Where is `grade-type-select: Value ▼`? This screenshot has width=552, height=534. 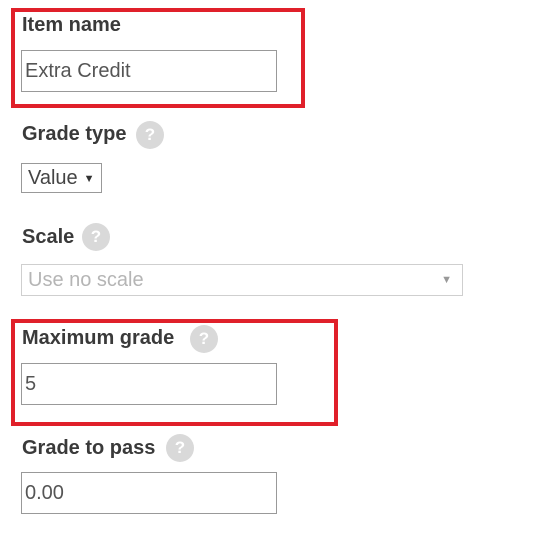 grade-type-select: Value ▼ is located at coordinates (61, 178).